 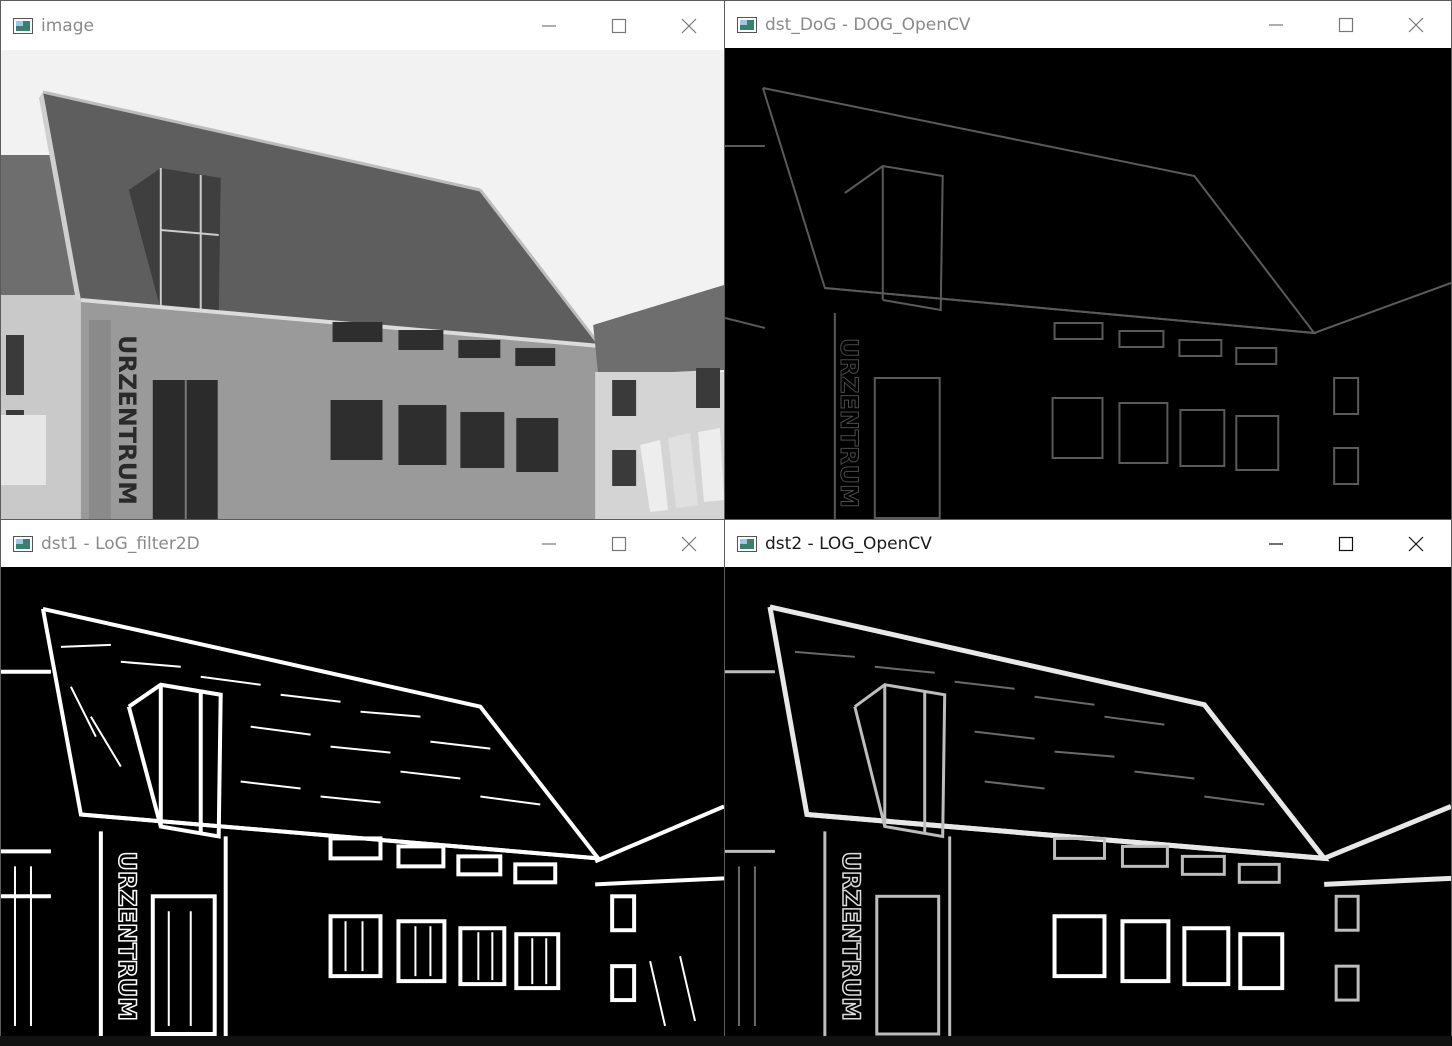 What do you see at coordinates (362, 543) in the screenshot?
I see `titlebar: dst1 - LoG_filter2D` at bounding box center [362, 543].